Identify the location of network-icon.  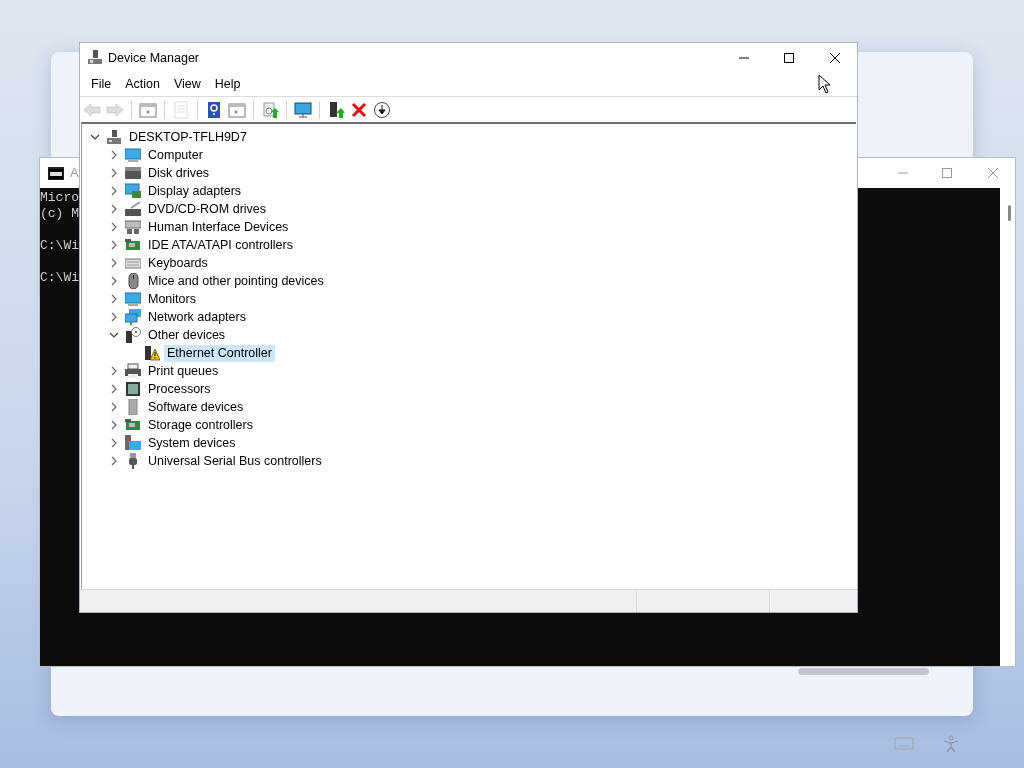
(133, 317).